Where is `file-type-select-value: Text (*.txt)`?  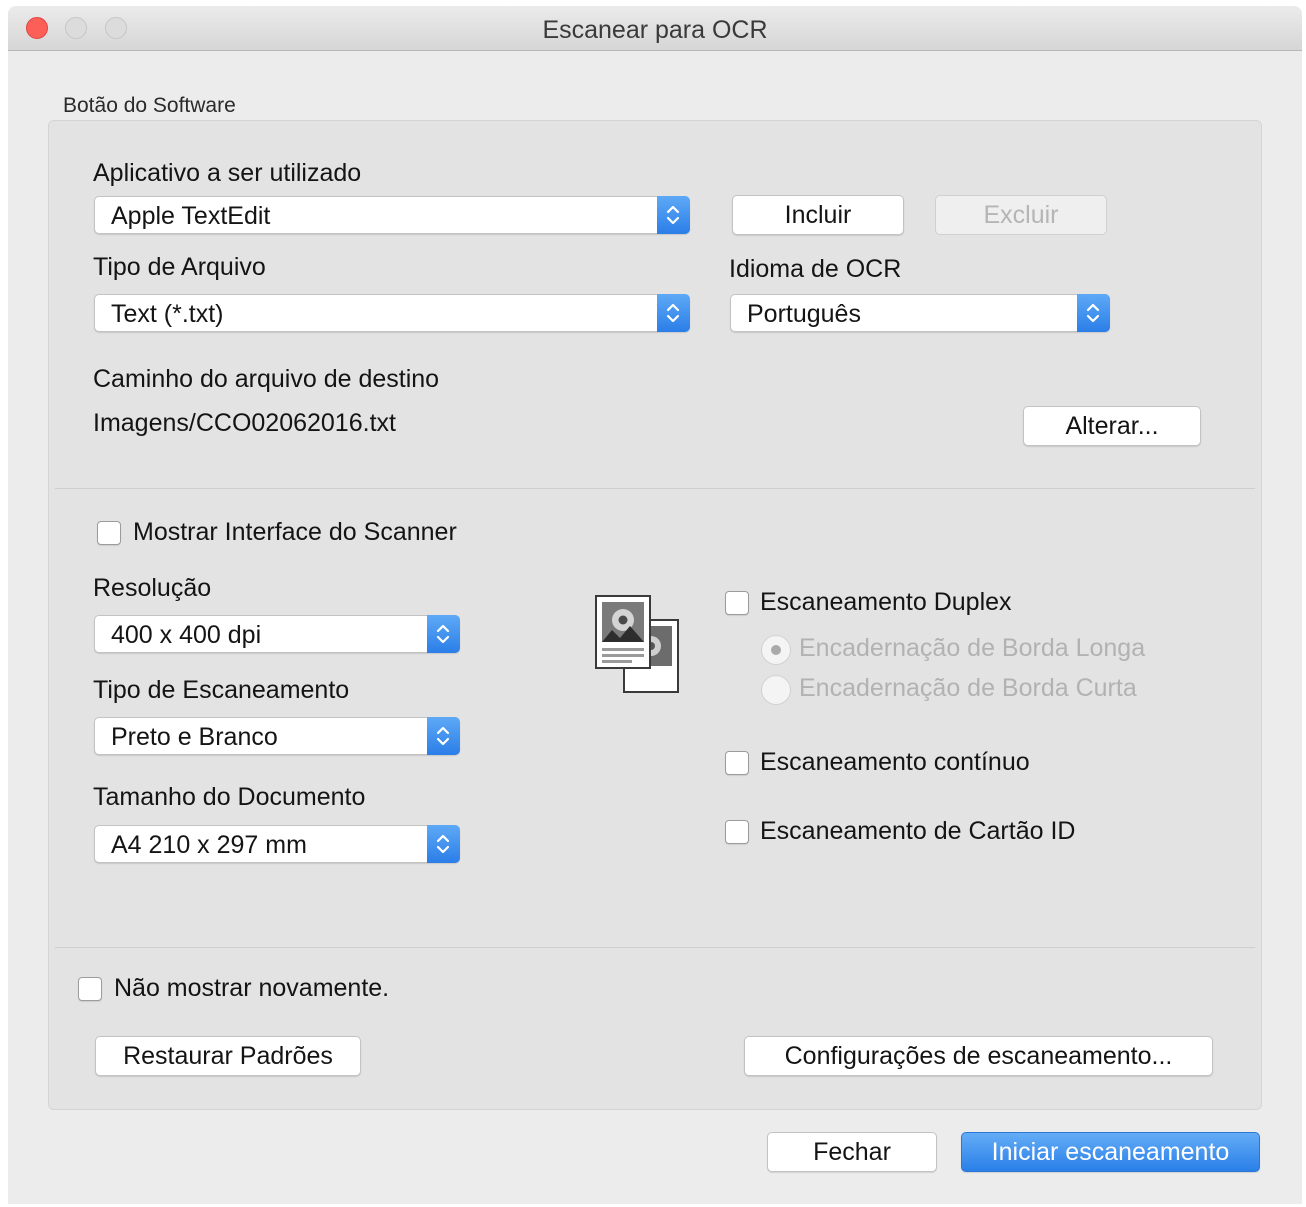
file-type-select-value: Text (*.txt) is located at coordinates (167, 314).